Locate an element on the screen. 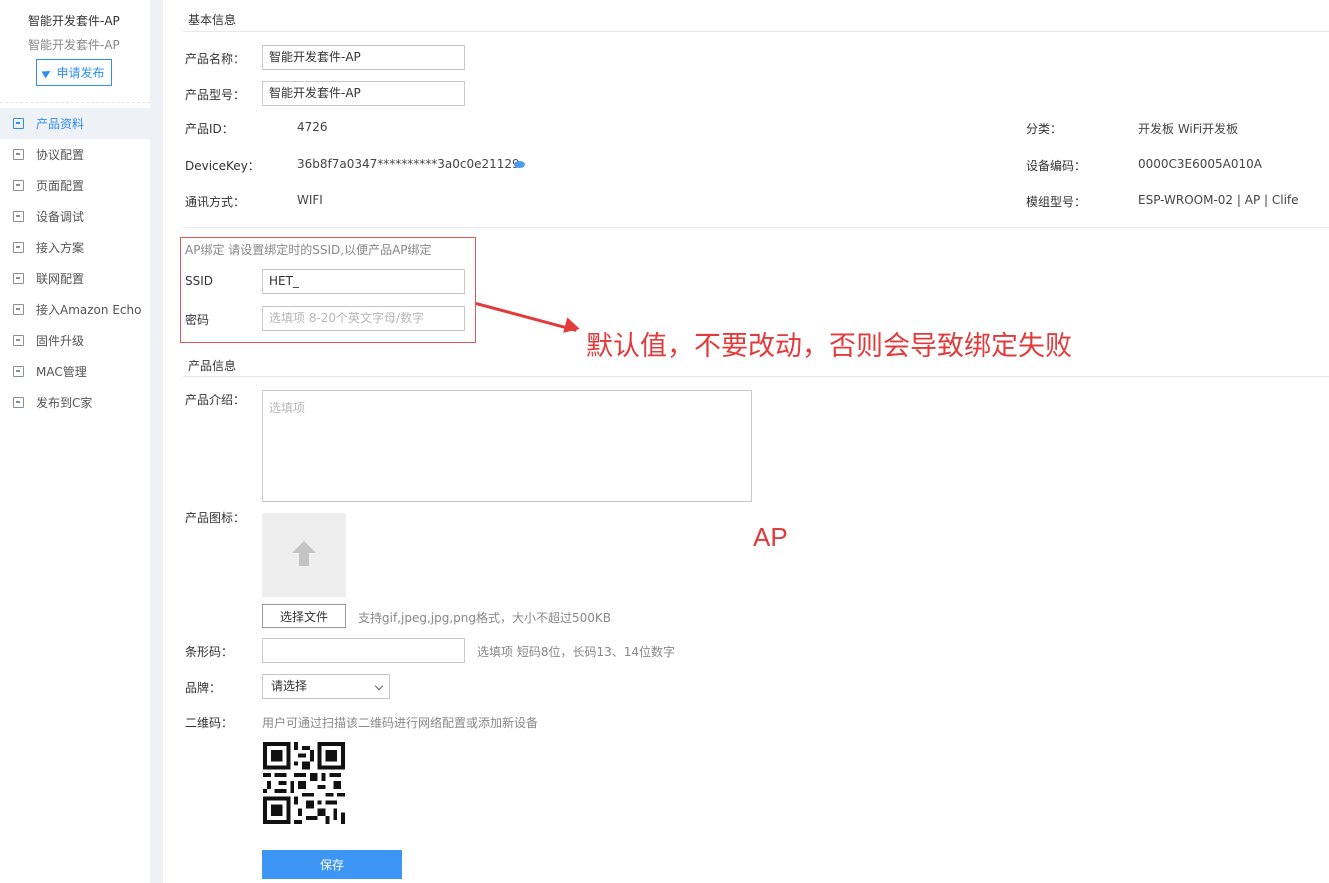 The image size is (1329, 883). checkbox-icon is located at coordinates (18, 247).